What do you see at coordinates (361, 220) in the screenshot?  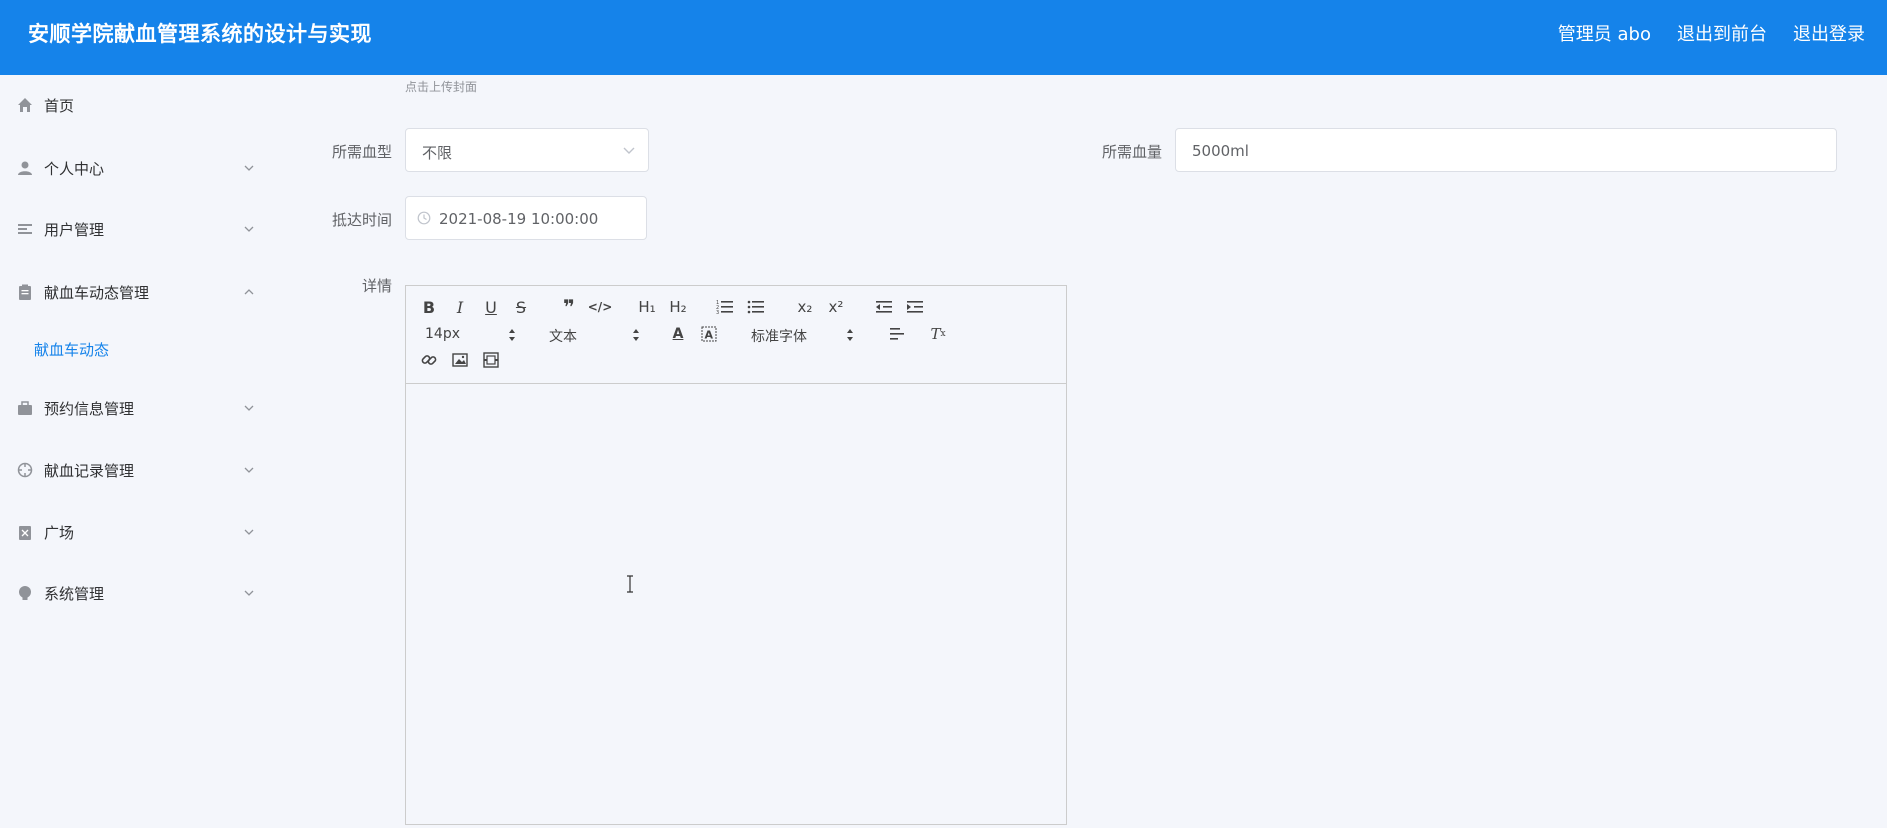 I see `arrival-time-label: 抵达时间` at bounding box center [361, 220].